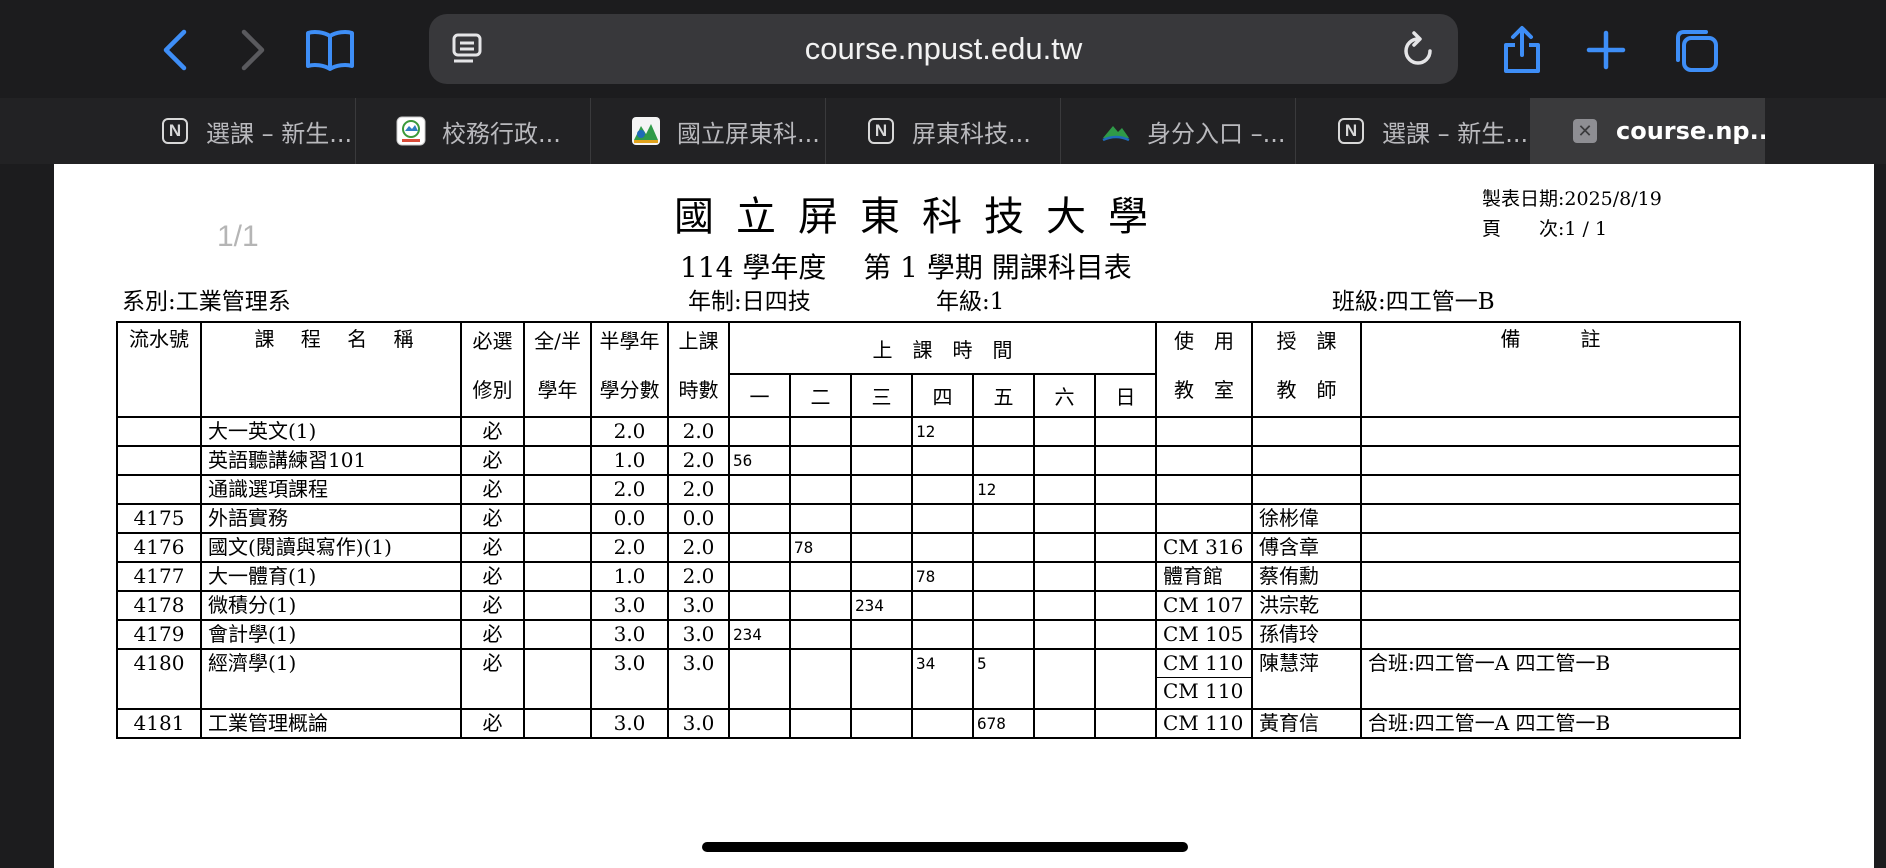  What do you see at coordinates (331, 431) in the screenshot?
I see `course-name: 大一英文(1)` at bounding box center [331, 431].